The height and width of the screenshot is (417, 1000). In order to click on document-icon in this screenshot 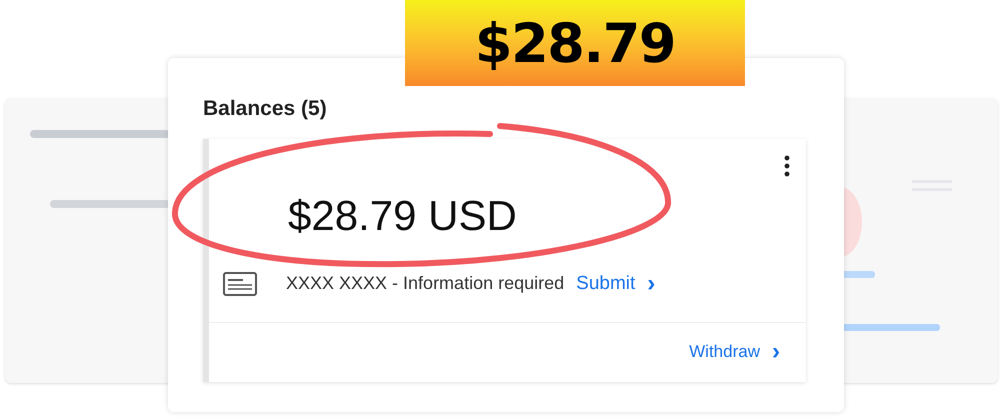, I will do `click(240, 284)`.